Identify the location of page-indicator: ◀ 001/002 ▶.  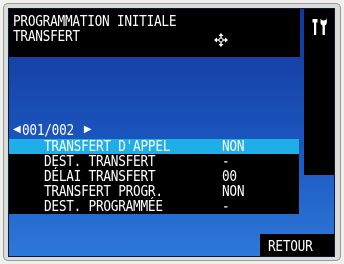
(52, 130).